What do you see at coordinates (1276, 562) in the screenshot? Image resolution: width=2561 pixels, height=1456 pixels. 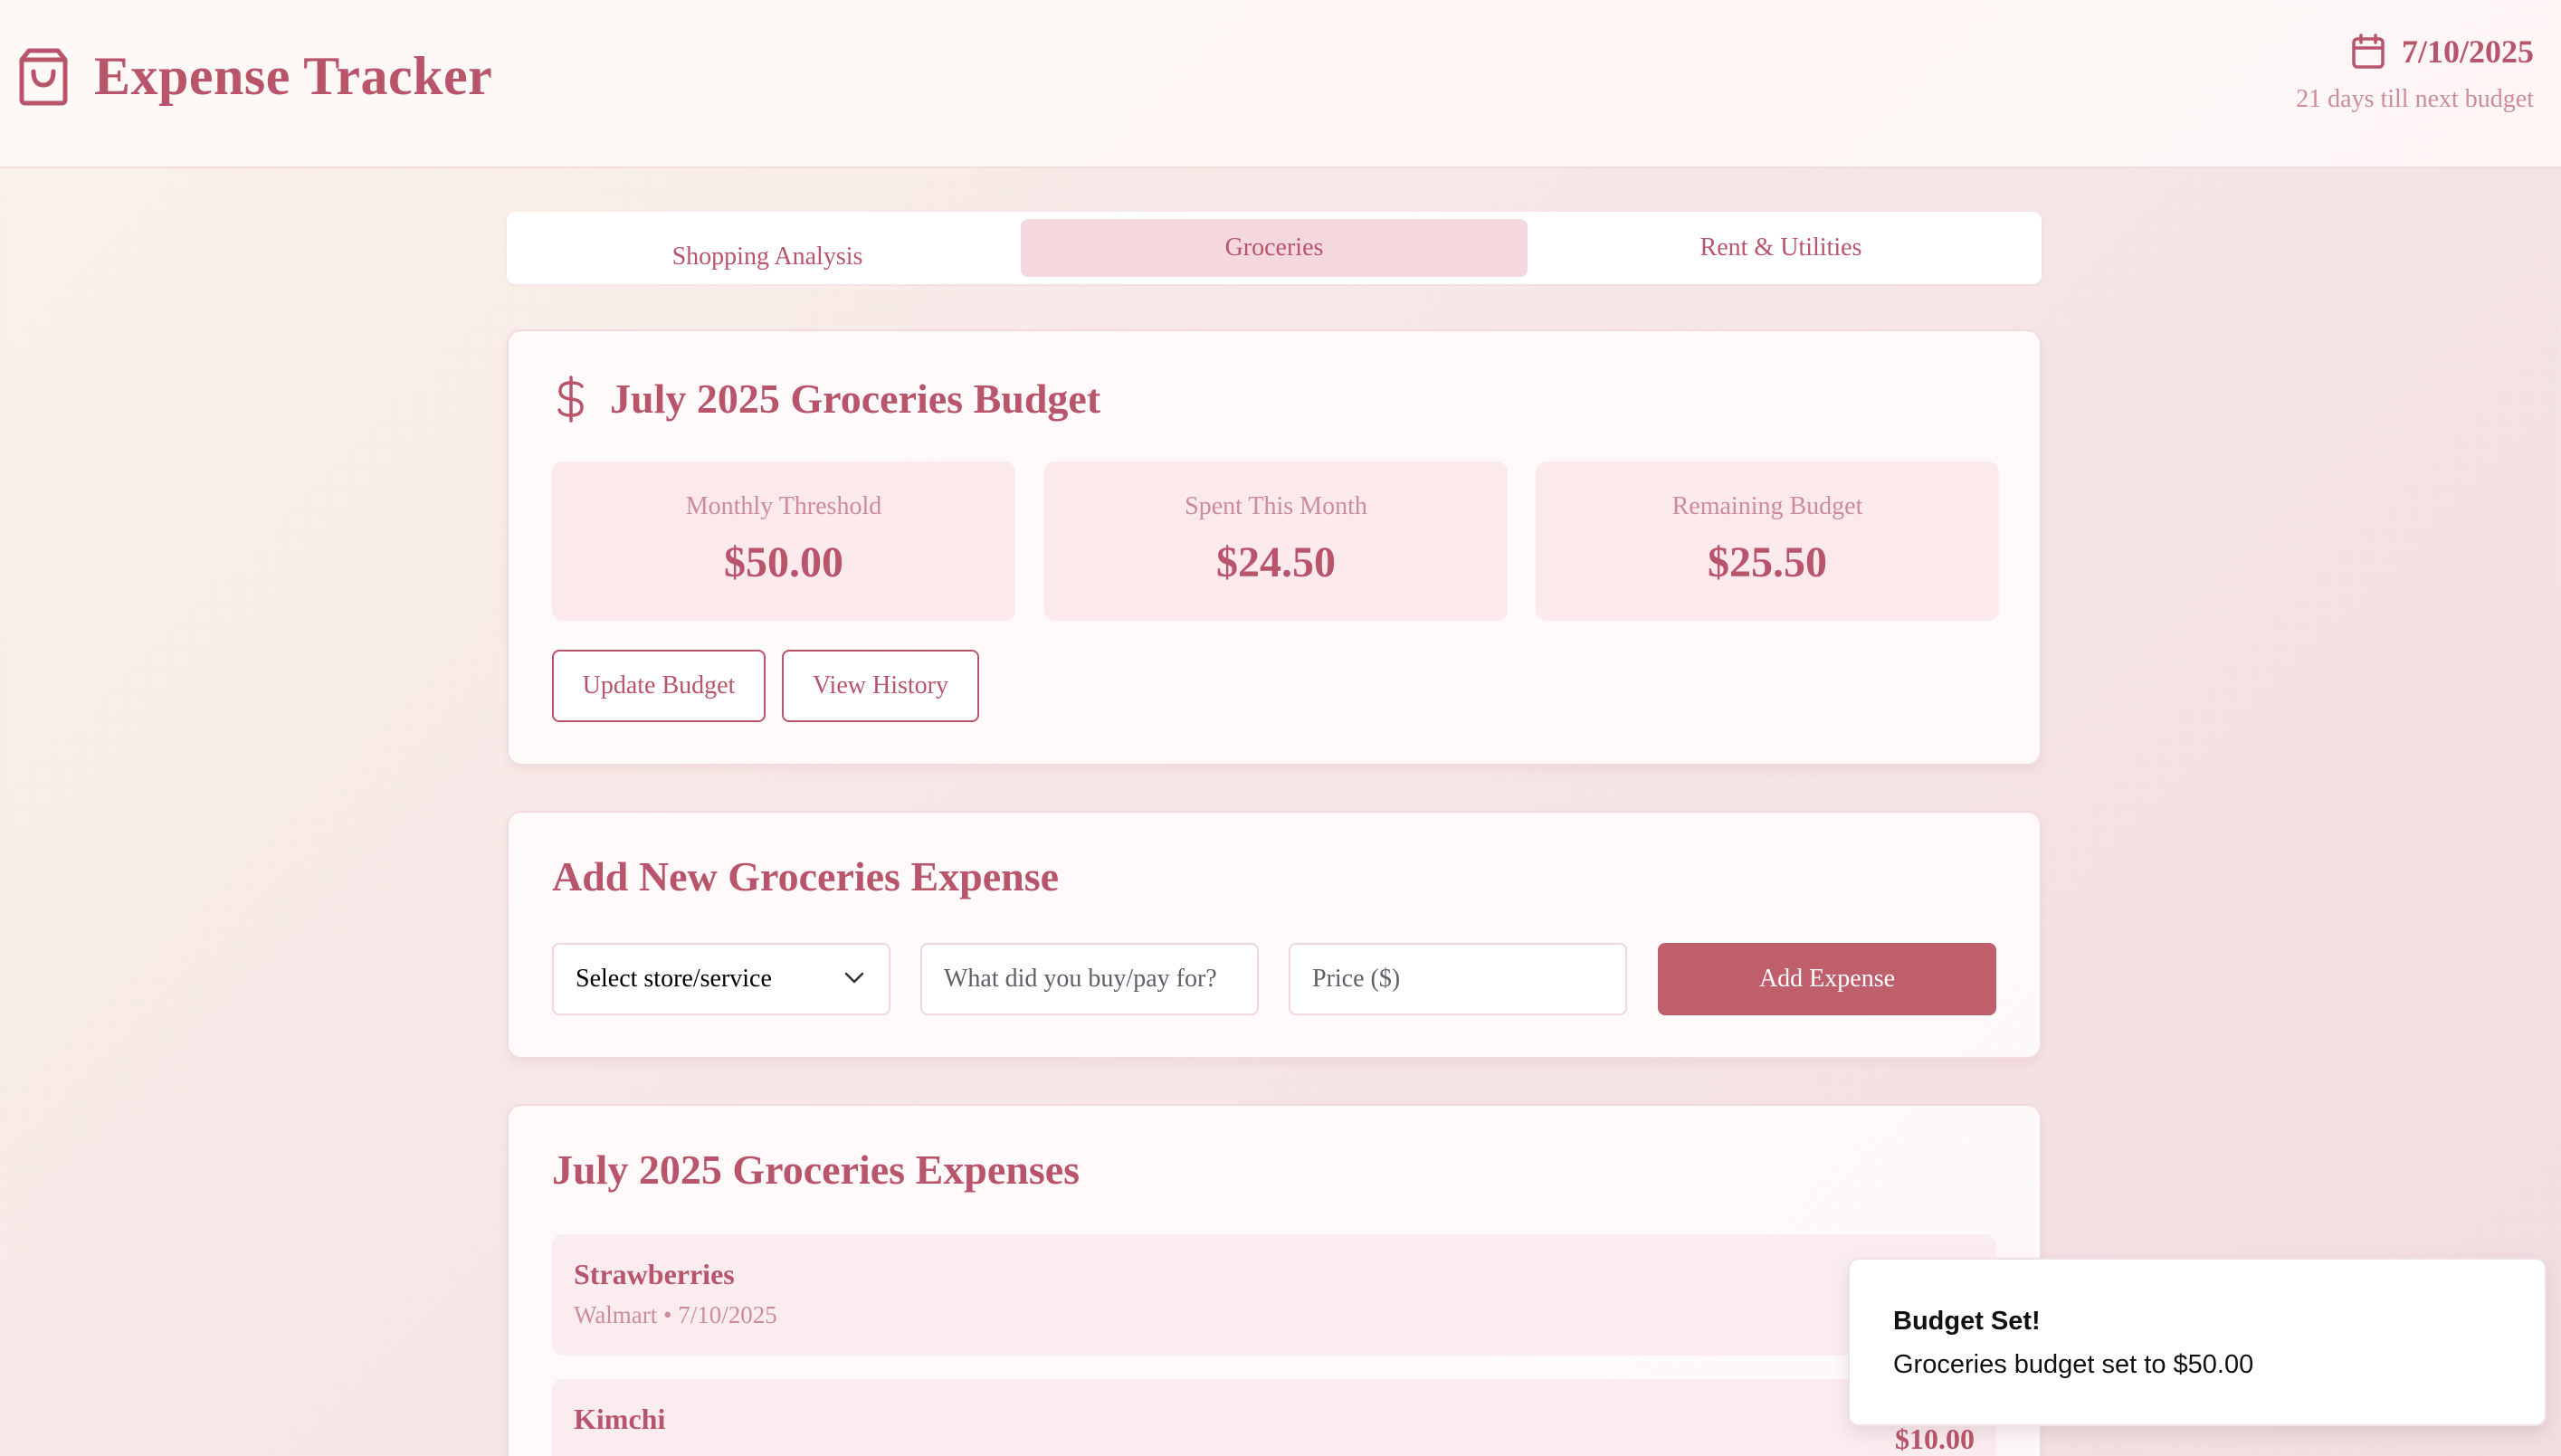 I see `stat-value: $24.50` at bounding box center [1276, 562].